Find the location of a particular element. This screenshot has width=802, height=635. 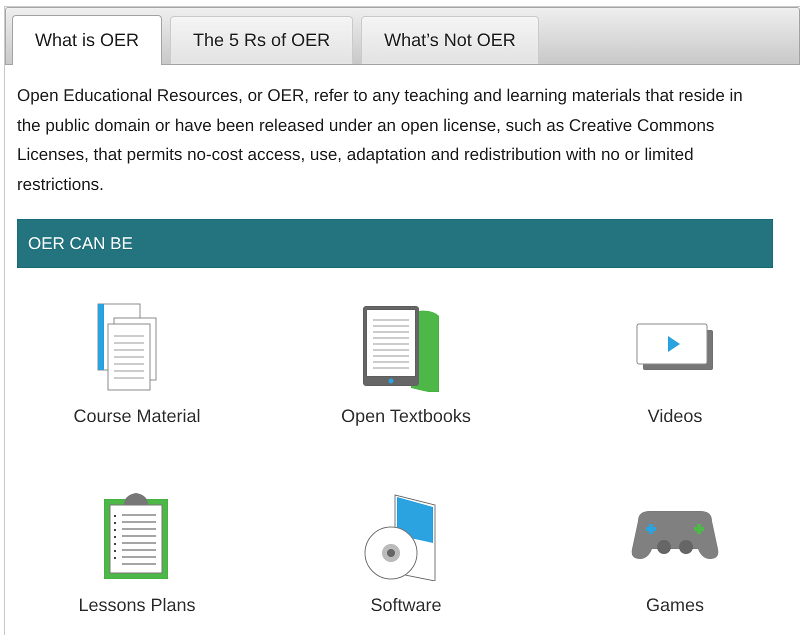

tab: What’s Not OER is located at coordinates (450, 40).